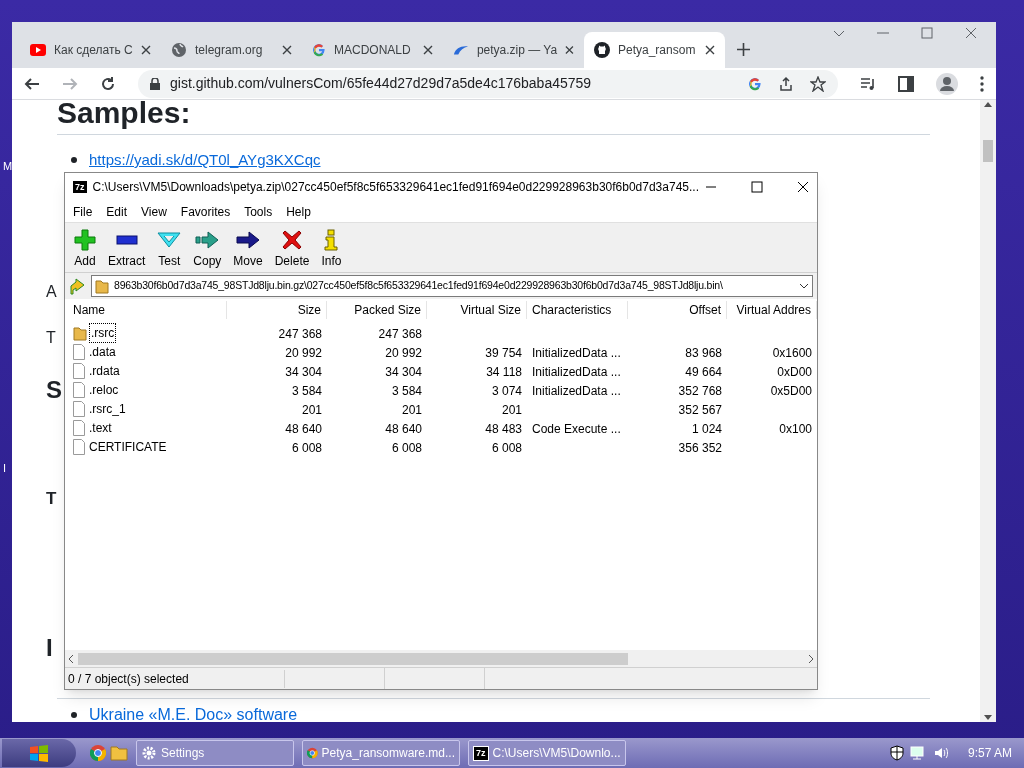  What do you see at coordinates (193, 712) in the screenshot?
I see `link: Ukraine «M.E. Doc» software` at bounding box center [193, 712].